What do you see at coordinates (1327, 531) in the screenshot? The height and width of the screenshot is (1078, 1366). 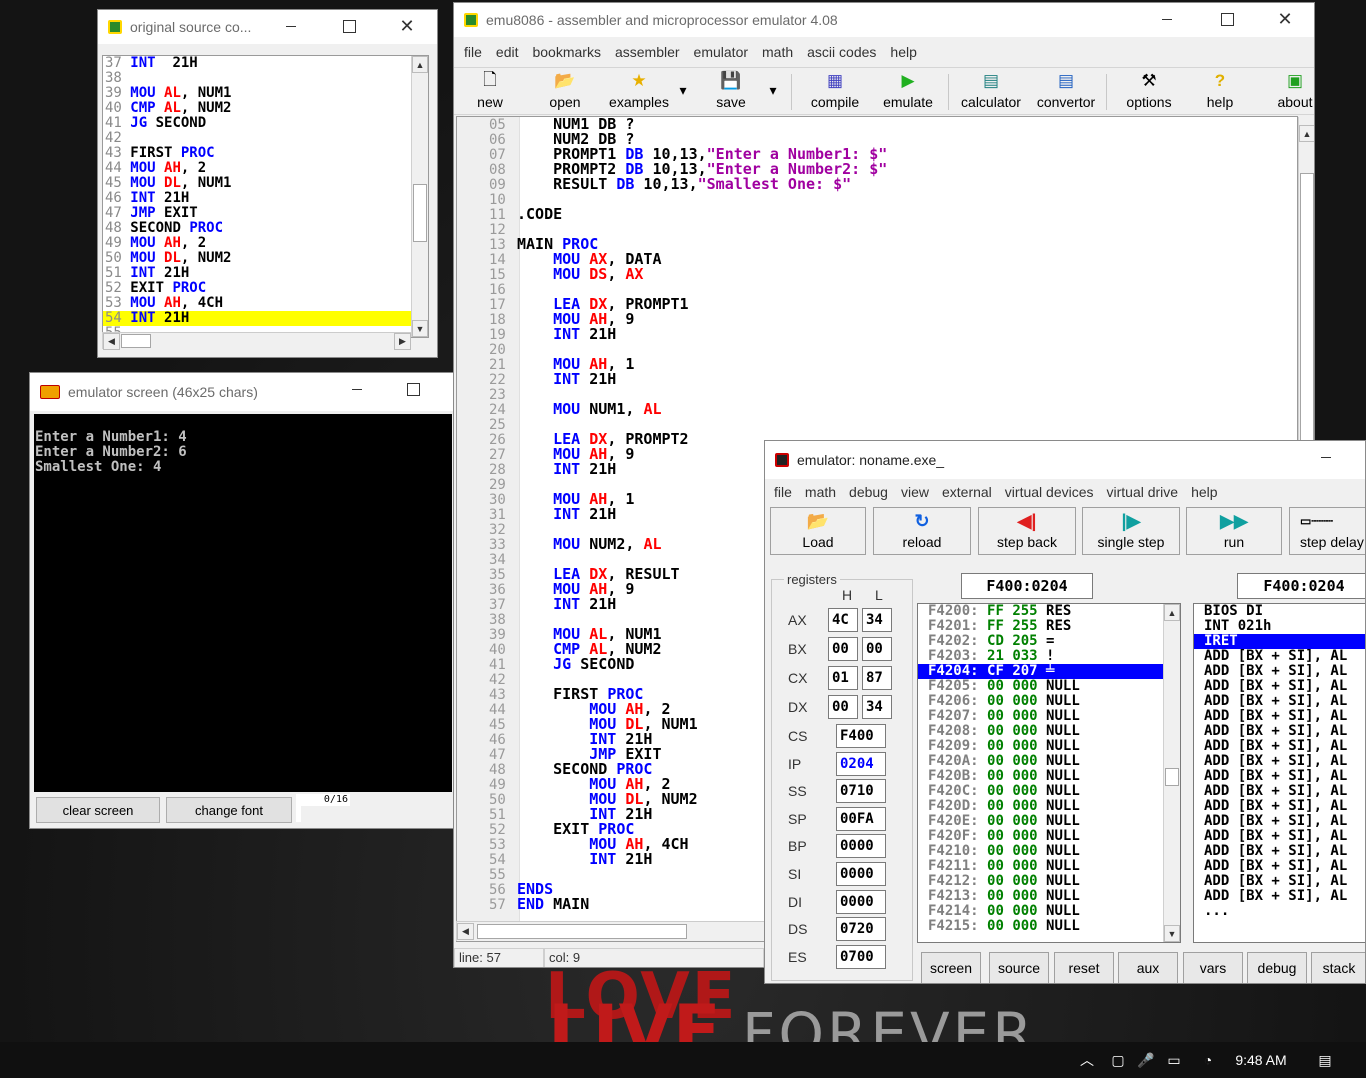 I see `step-delay-slider: ▭┄┄┄ step delay` at bounding box center [1327, 531].